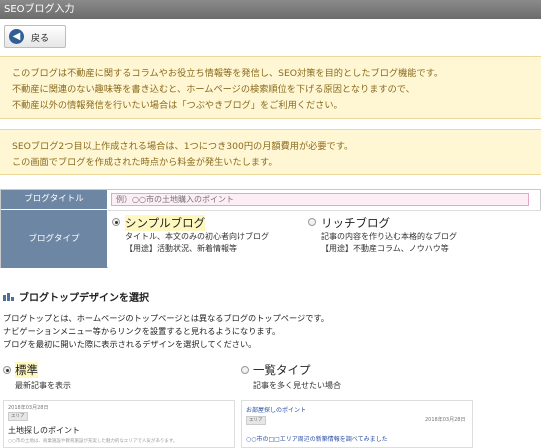 The image size is (541, 448). I want to click on design-standard-radio, so click(7, 370).